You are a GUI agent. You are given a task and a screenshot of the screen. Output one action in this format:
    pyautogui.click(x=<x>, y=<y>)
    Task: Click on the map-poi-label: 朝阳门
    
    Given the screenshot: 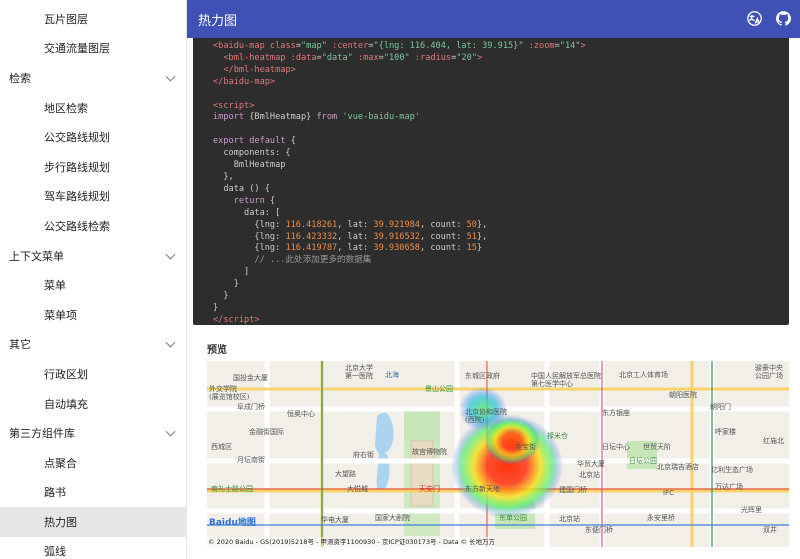 What is the action you would take?
    pyautogui.click(x=720, y=407)
    